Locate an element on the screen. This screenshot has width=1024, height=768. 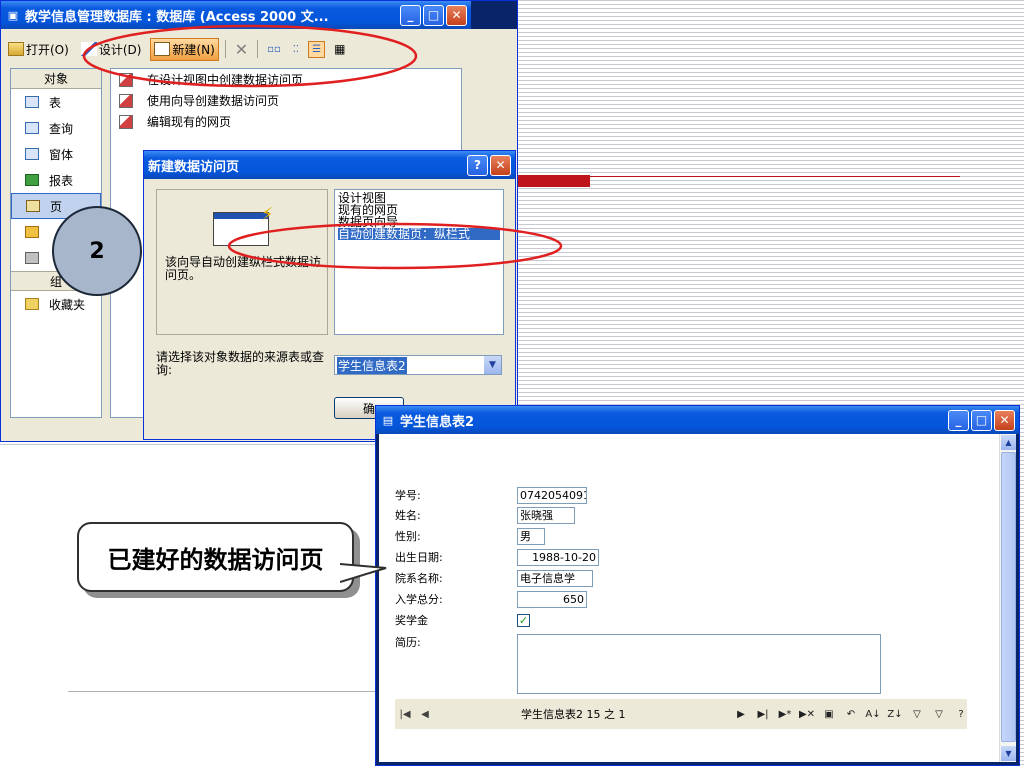
delete-record-icon: ▶✕ is located at coordinates (807, 714).